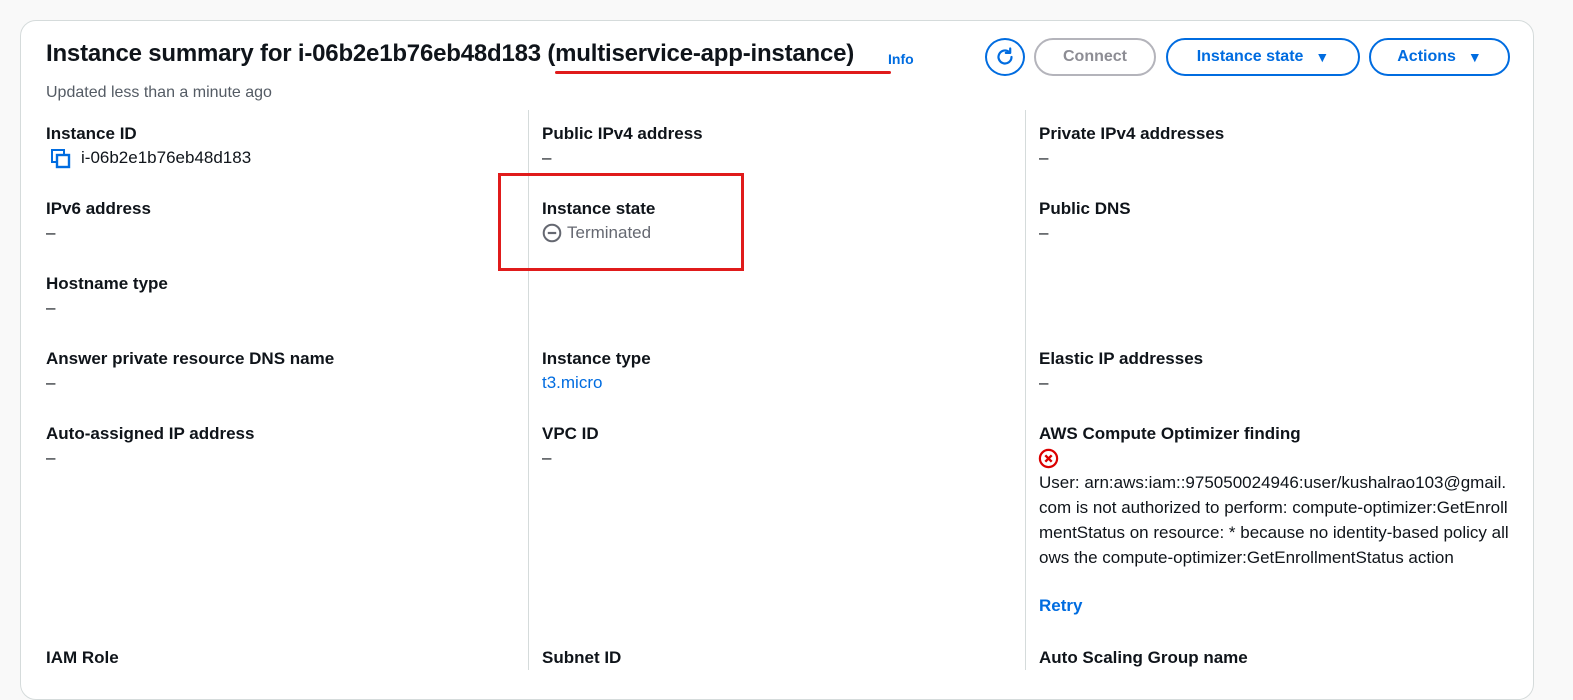 This screenshot has width=1573, height=700. What do you see at coordinates (582, 657) in the screenshot?
I see `subnet-id-label: Subnet ID` at bounding box center [582, 657].